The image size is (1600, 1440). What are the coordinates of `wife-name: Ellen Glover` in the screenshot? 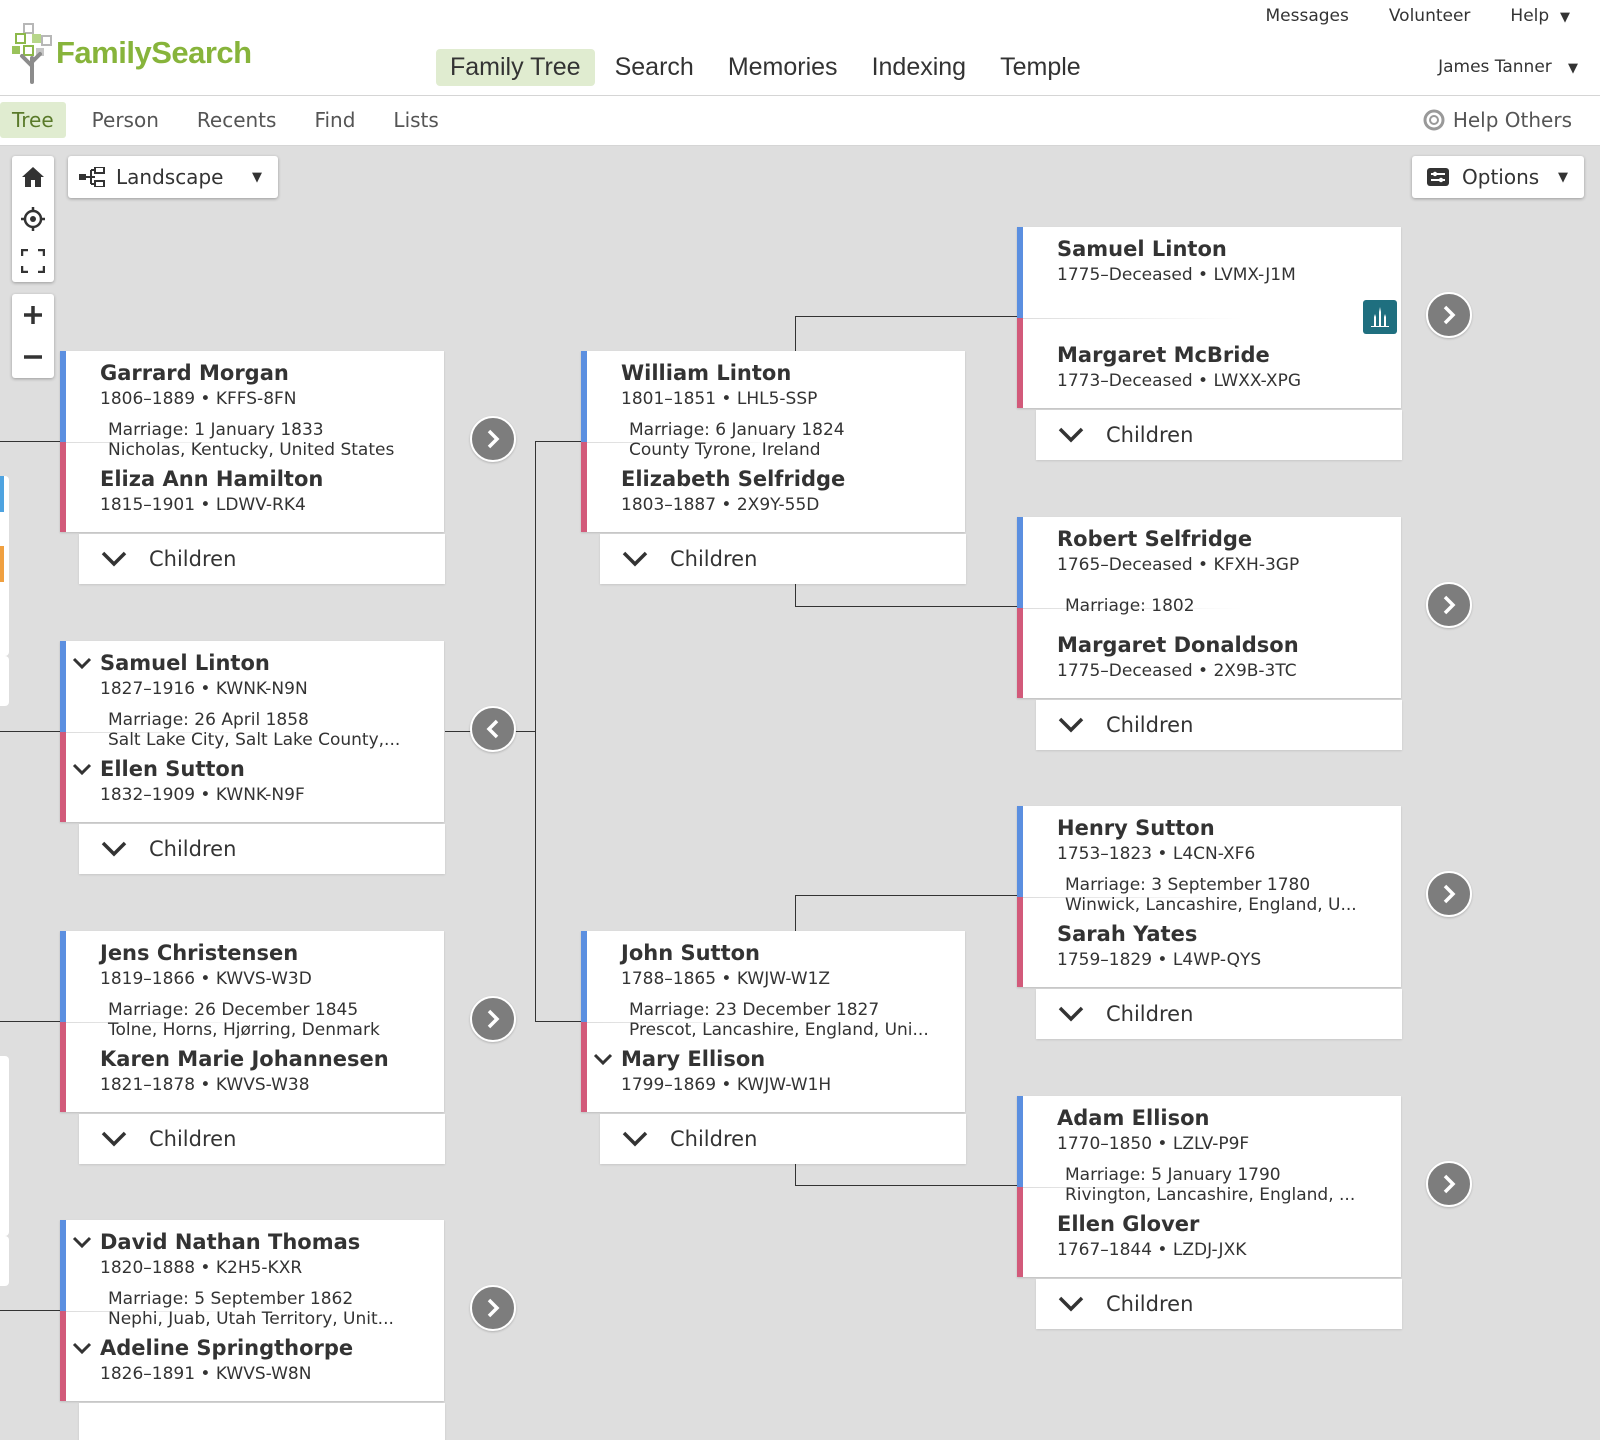 It's located at (1128, 1224).